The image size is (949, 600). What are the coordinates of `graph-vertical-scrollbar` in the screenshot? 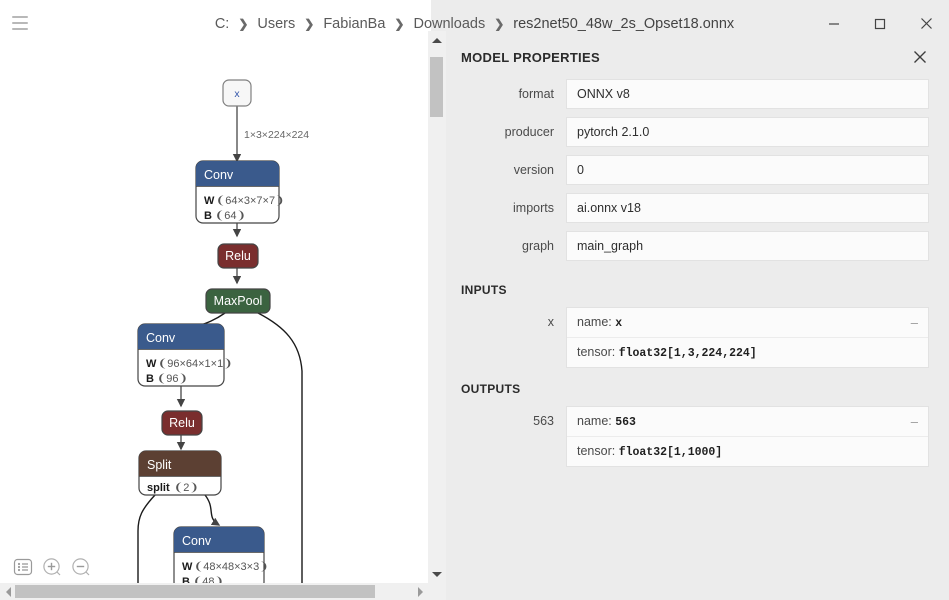 It's located at (437, 307).